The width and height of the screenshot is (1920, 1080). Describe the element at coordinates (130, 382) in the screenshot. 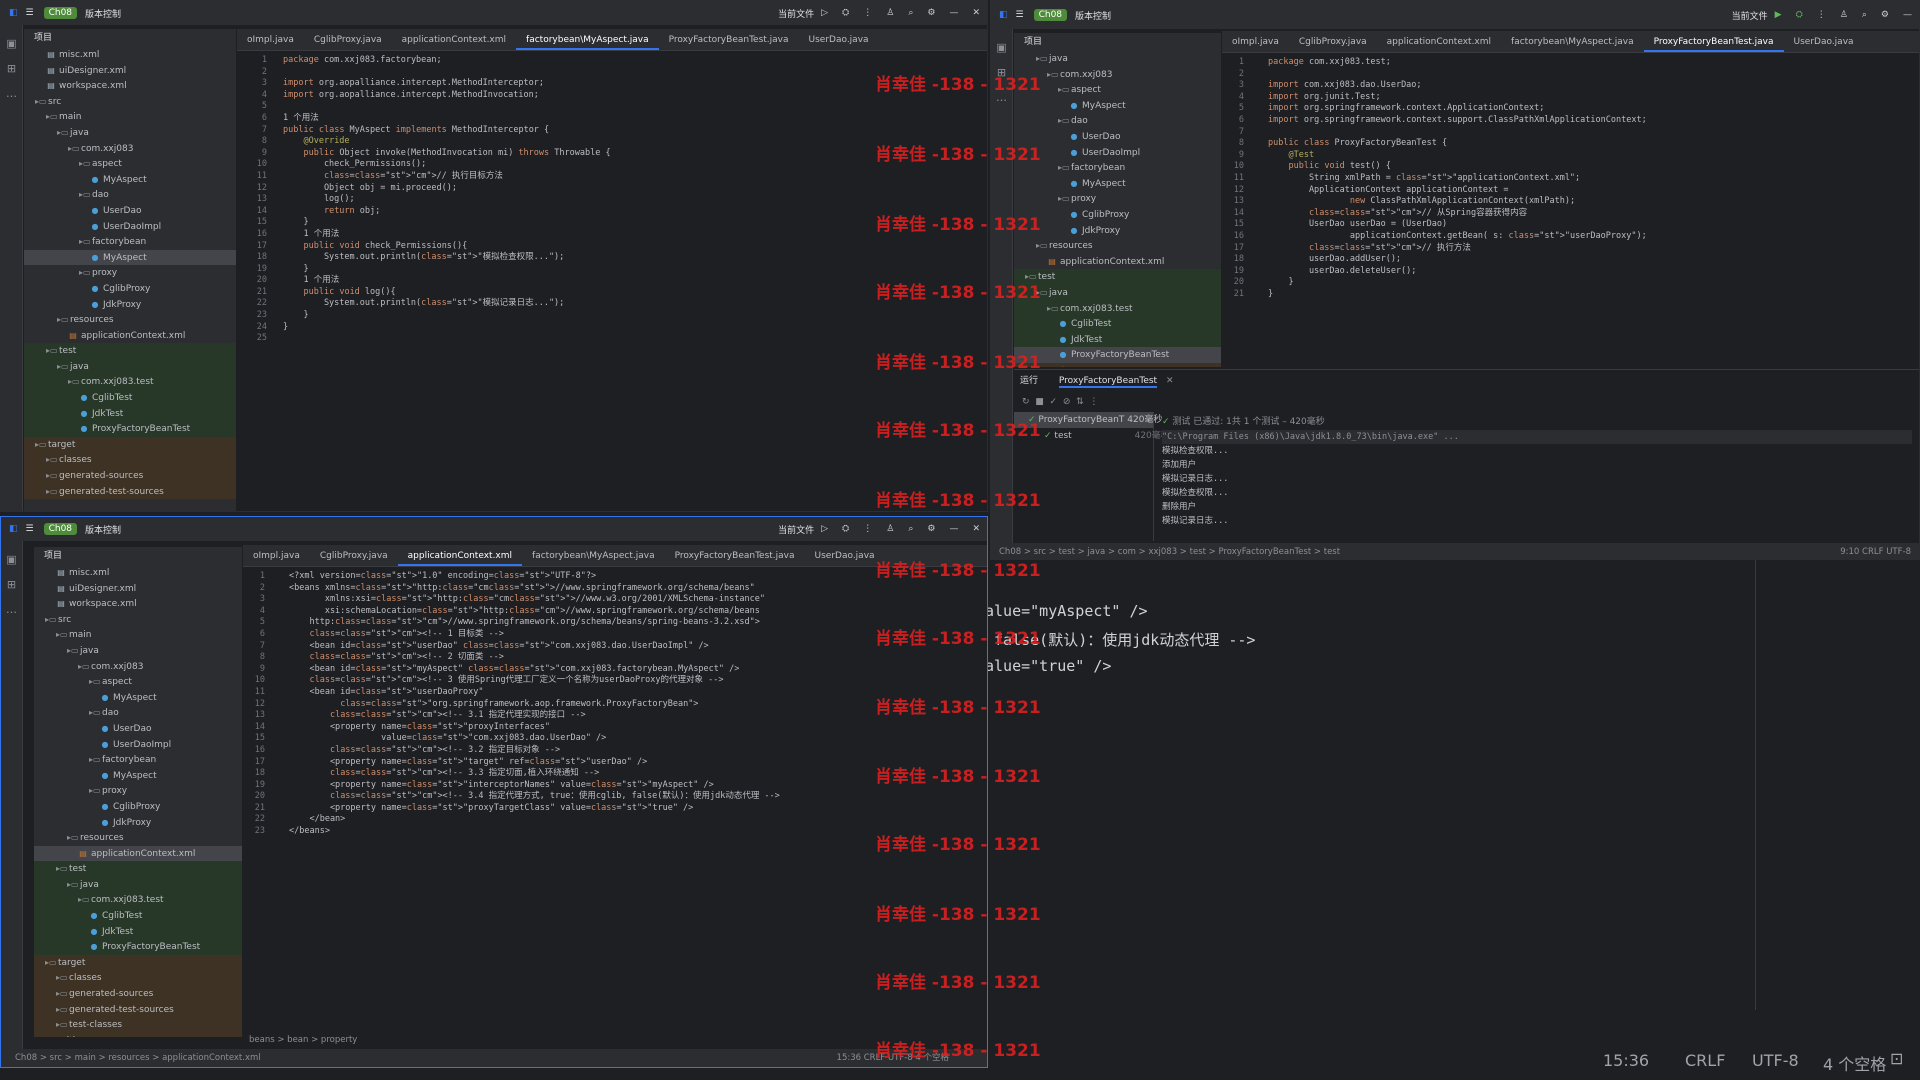

I see `tree-item: ▸▭com.xxj083.test` at that location.